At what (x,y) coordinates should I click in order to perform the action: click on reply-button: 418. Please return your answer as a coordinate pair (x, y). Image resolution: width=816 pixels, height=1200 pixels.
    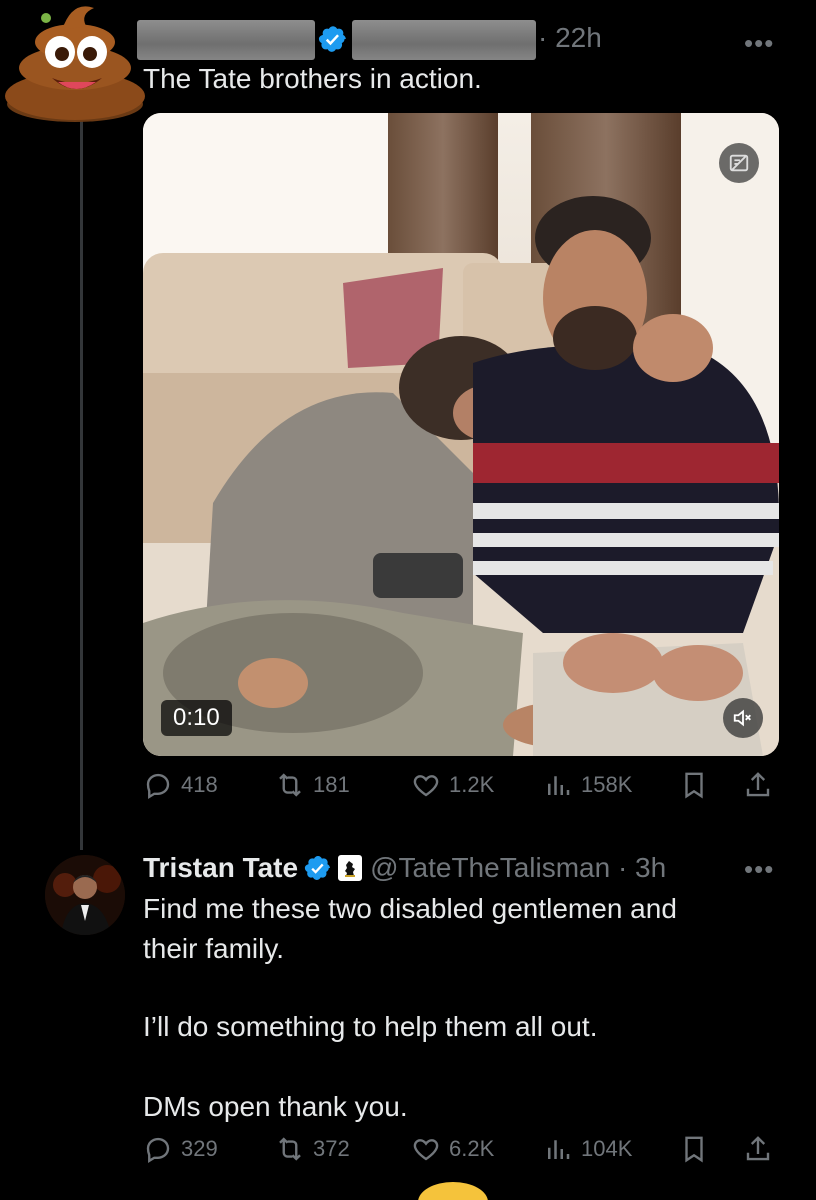
    Looking at the image, I should click on (180, 785).